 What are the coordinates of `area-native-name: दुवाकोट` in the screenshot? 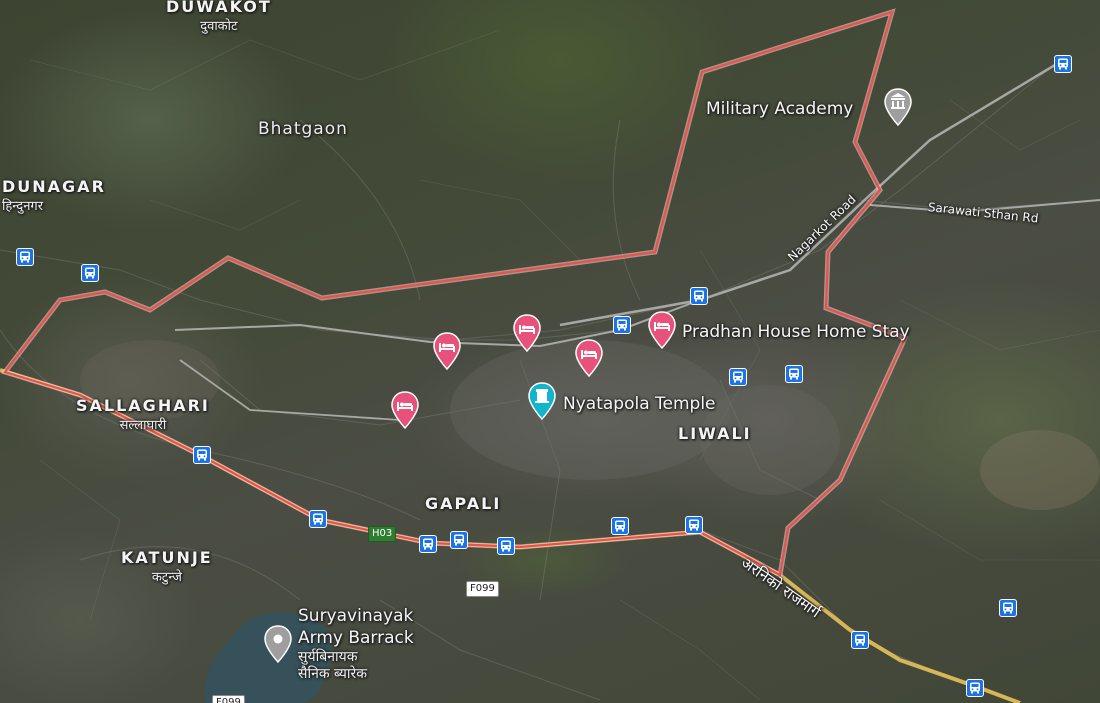 It's located at (219, 26).